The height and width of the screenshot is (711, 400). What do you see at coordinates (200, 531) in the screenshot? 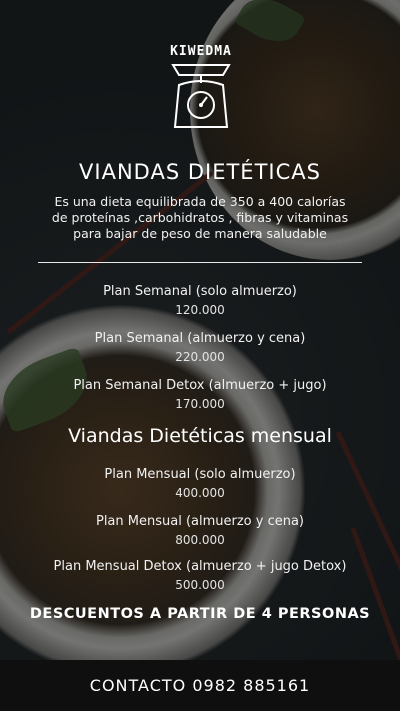
I see `plan-item: Plan Mensual (almuerzo y cena) 800.000` at bounding box center [200, 531].